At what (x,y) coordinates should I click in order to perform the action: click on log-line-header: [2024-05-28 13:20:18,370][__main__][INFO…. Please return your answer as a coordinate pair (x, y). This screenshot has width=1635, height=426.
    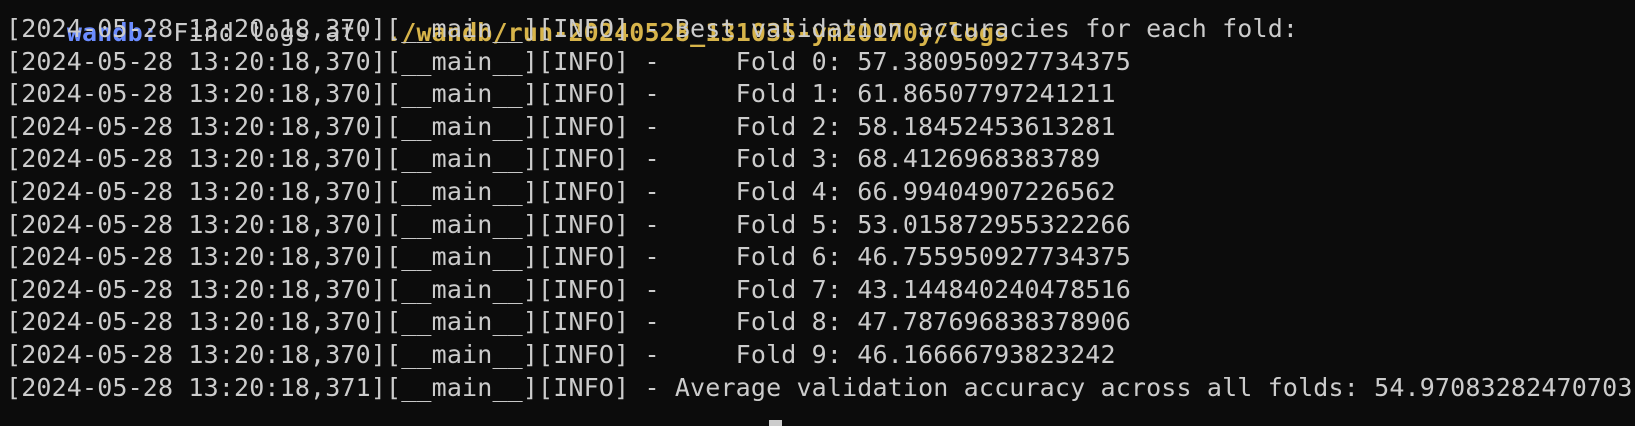
    Looking at the image, I should click on (652, 28).